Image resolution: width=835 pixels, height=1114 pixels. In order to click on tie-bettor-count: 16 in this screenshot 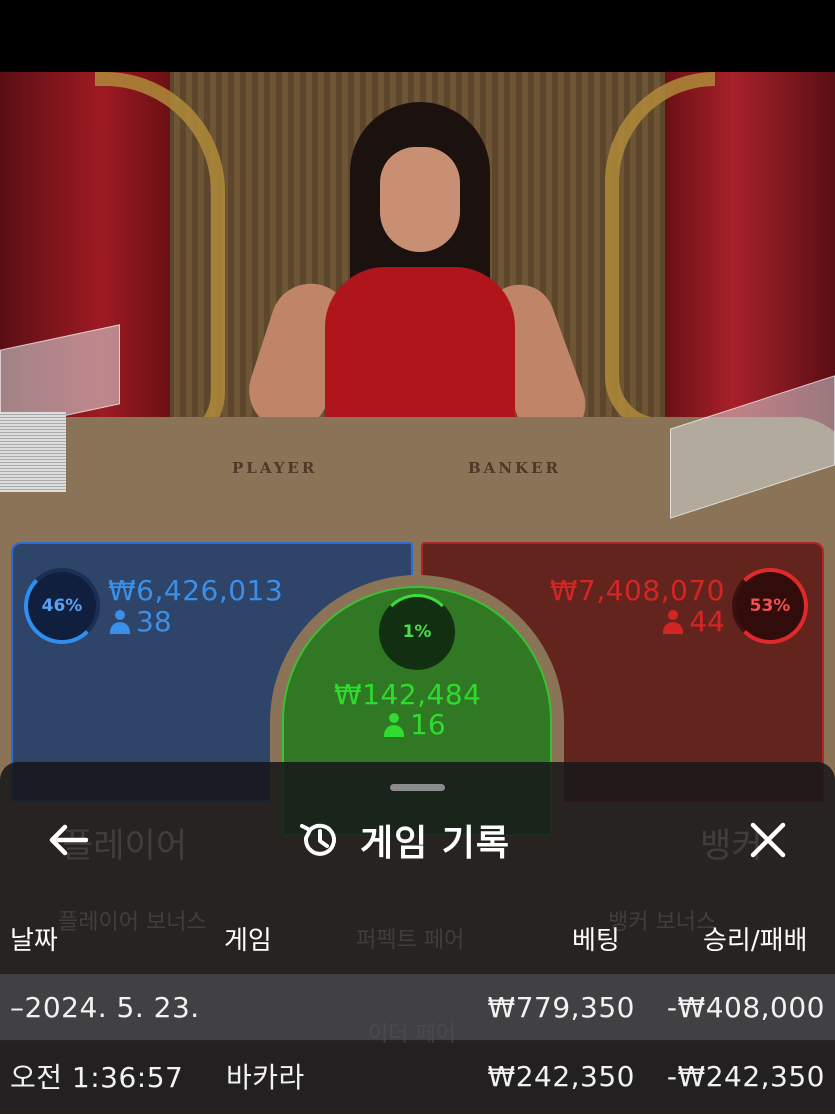, I will do `click(415, 724)`.